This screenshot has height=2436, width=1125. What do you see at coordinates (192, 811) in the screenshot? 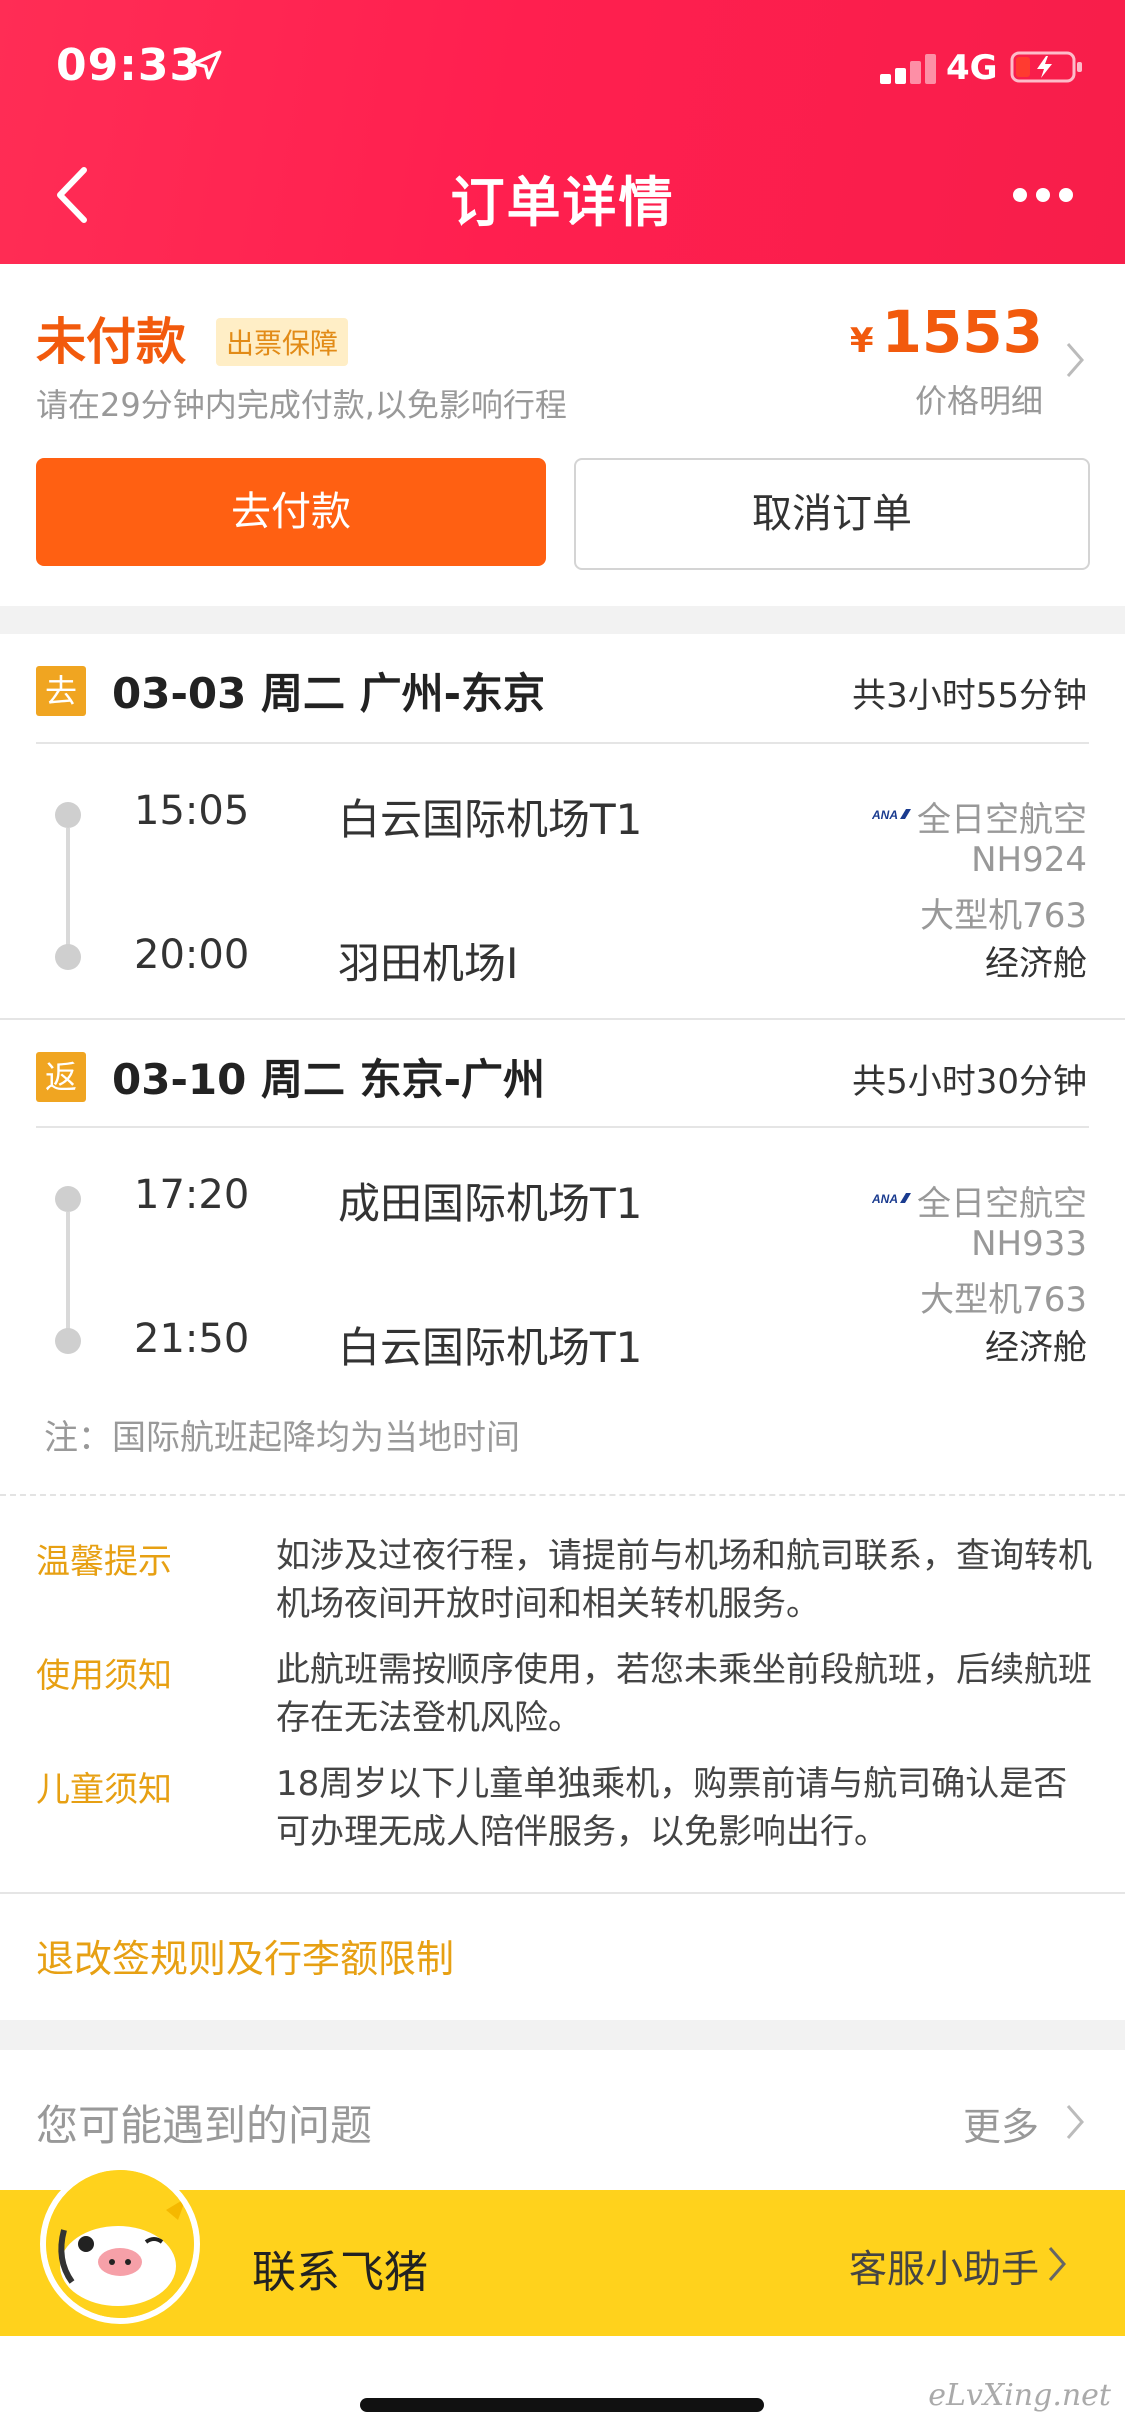
I see `departure-time: 15:05` at bounding box center [192, 811].